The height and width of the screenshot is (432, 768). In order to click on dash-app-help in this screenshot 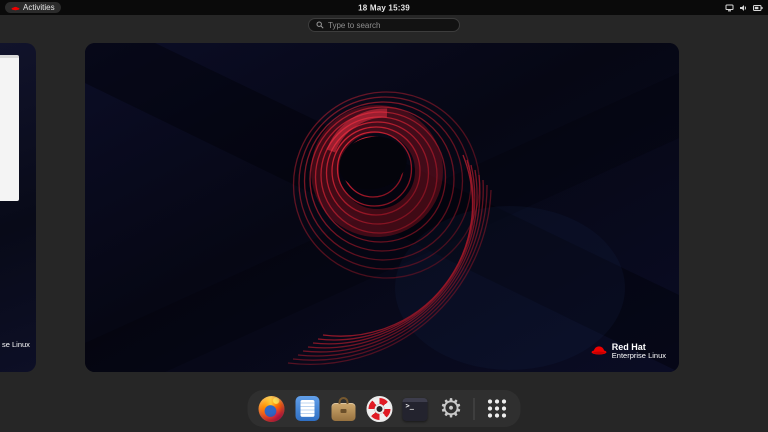, I will do `click(379, 408)`.